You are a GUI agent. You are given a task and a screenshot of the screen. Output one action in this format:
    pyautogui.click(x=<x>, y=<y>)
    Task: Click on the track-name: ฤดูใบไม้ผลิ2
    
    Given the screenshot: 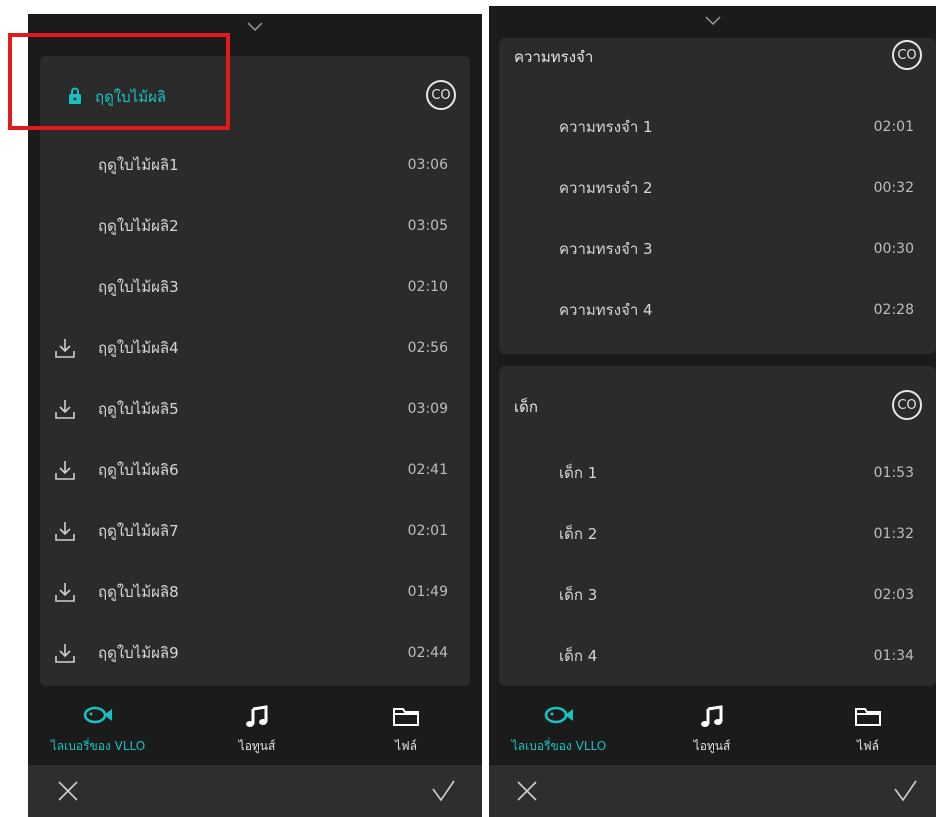 What is the action you would take?
    pyautogui.click(x=138, y=225)
    